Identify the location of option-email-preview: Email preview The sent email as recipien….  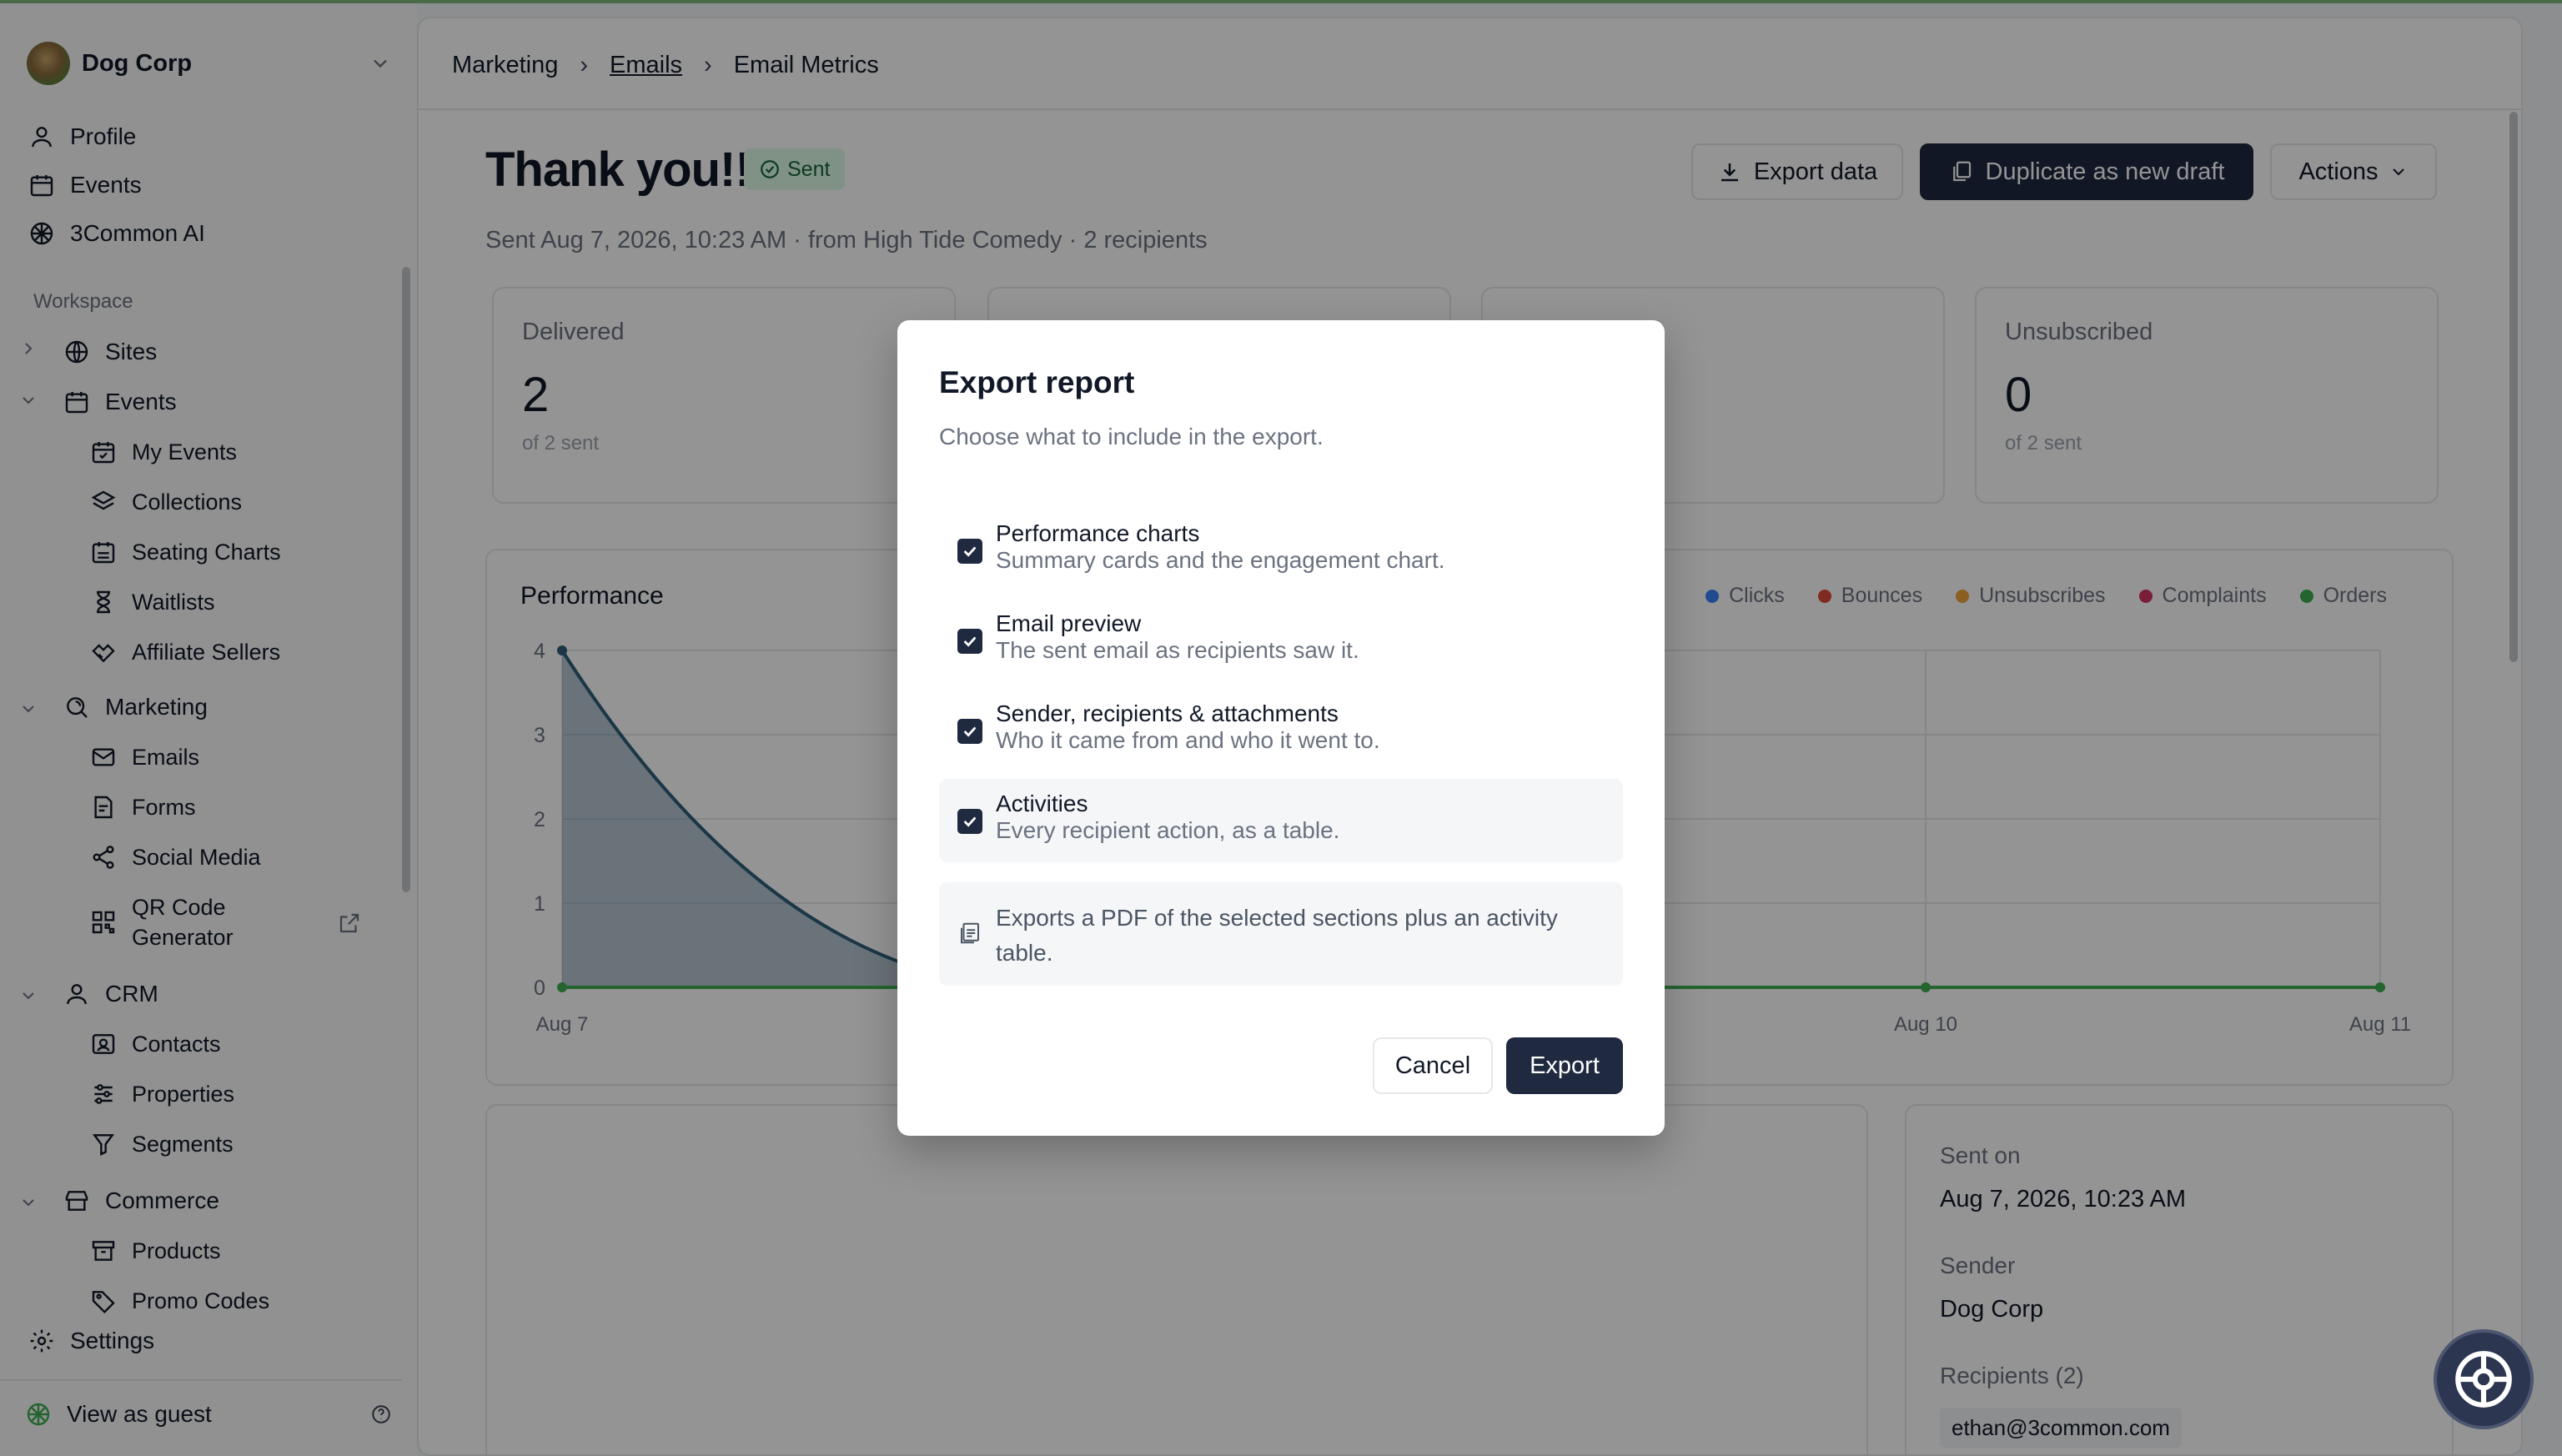
(1281, 640).